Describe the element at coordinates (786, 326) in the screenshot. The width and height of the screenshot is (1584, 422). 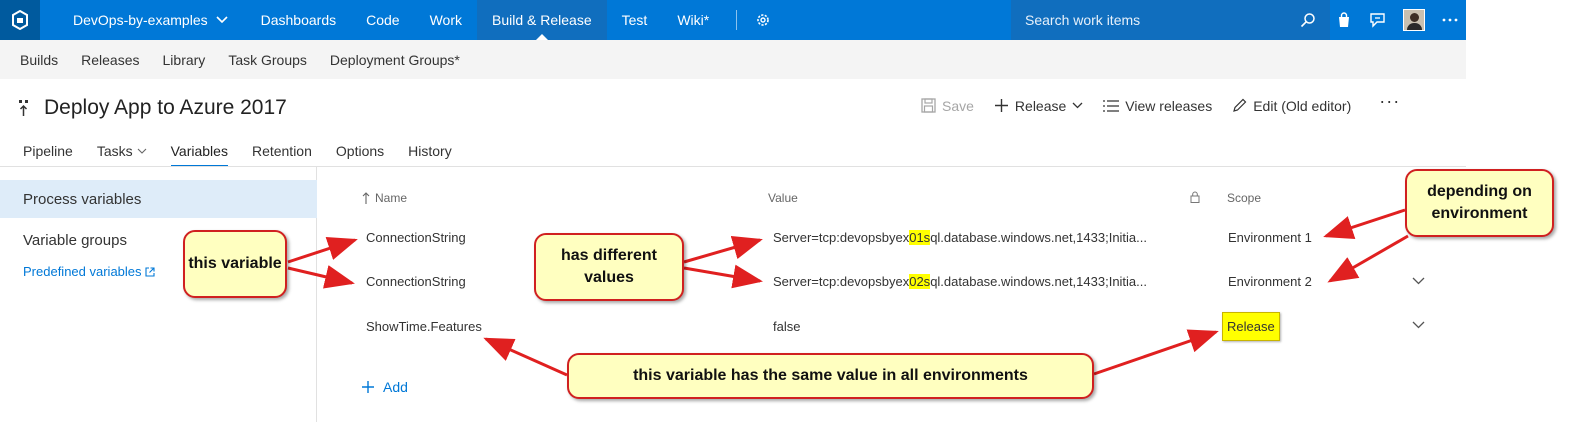
I see `variable-value-cell: false` at that location.